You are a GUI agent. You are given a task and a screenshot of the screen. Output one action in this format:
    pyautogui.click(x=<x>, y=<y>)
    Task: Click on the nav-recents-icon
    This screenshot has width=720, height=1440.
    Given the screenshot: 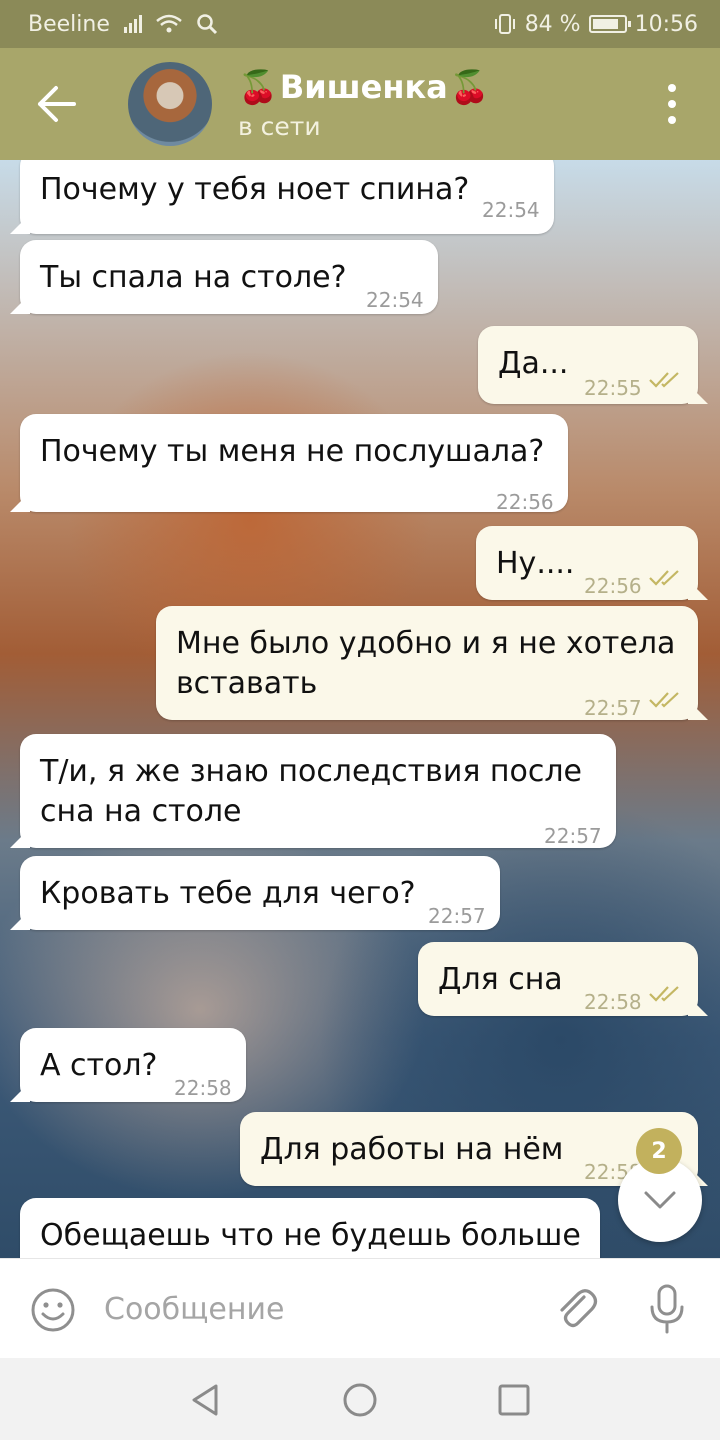 What is the action you would take?
    pyautogui.click(x=514, y=1400)
    